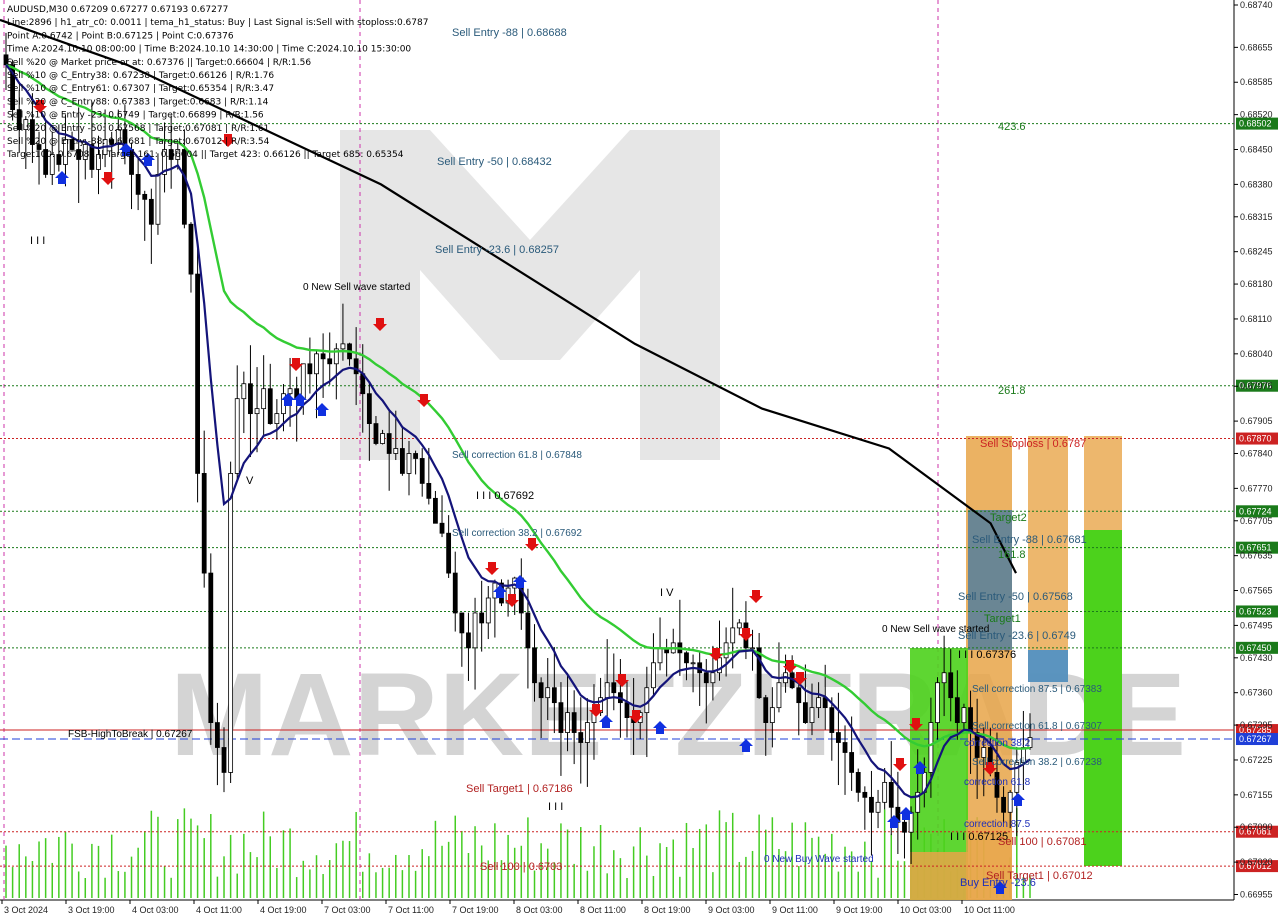 The image size is (1280, 920). What do you see at coordinates (37, 241) in the screenshot?
I see `wave-label-i: I I I` at bounding box center [37, 241].